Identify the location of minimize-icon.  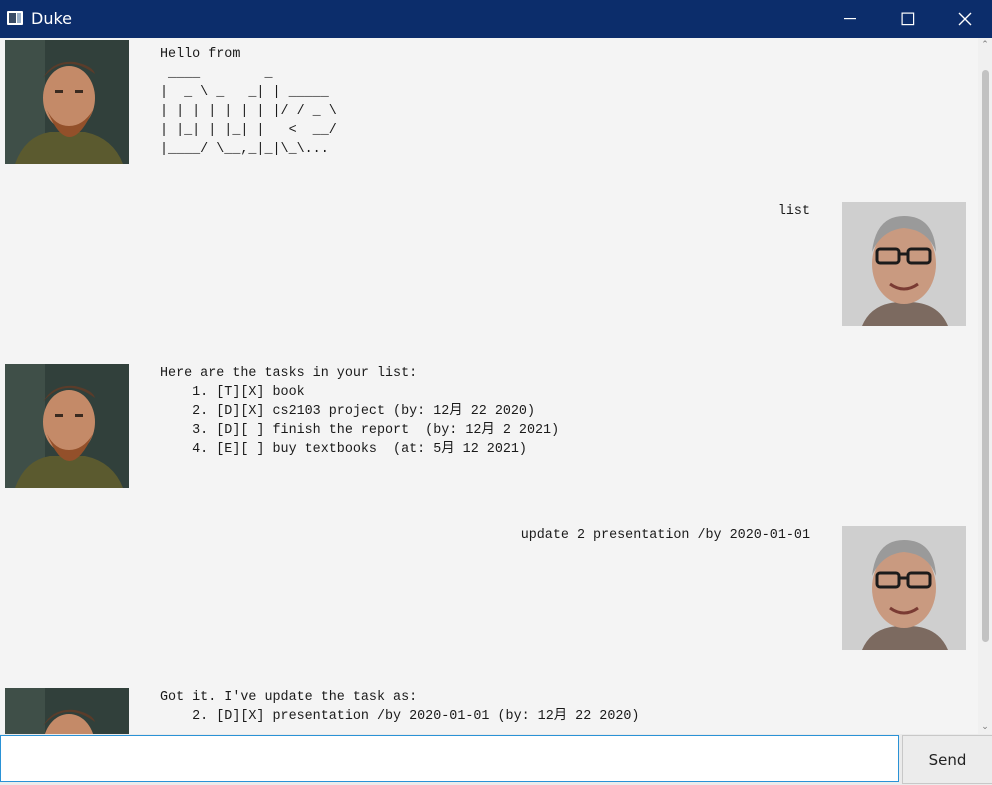
(850, 19).